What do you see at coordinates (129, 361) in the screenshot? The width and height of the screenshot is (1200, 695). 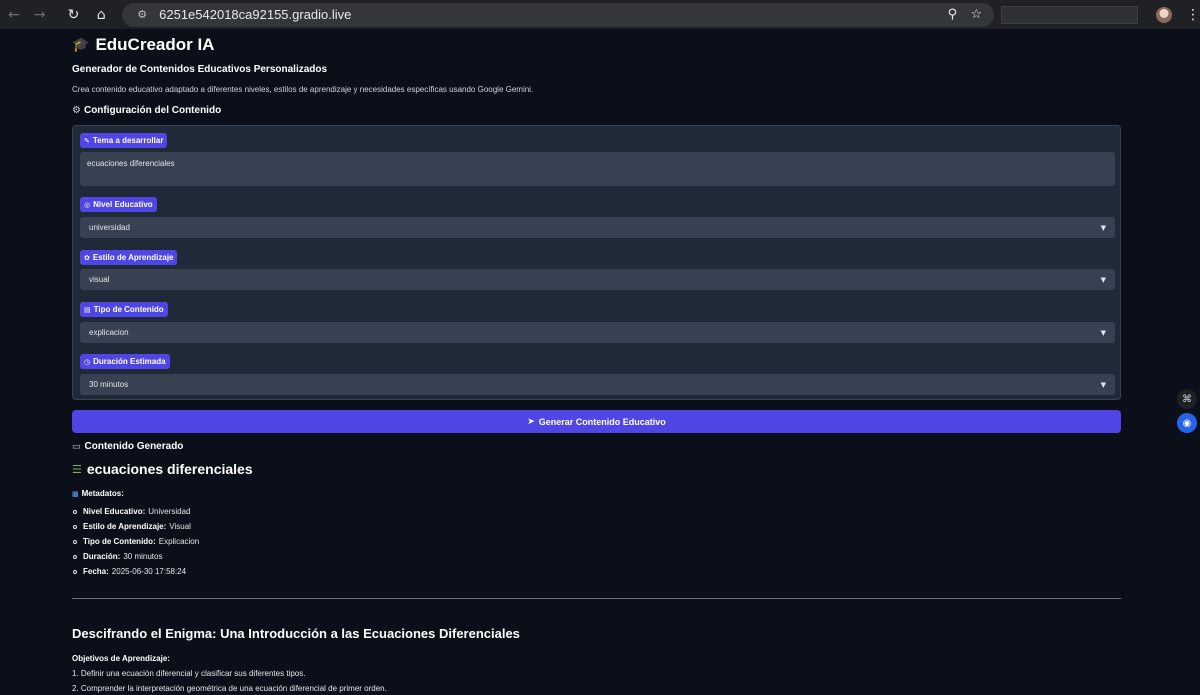 I see `duration-label-text: Duración Estimada` at bounding box center [129, 361].